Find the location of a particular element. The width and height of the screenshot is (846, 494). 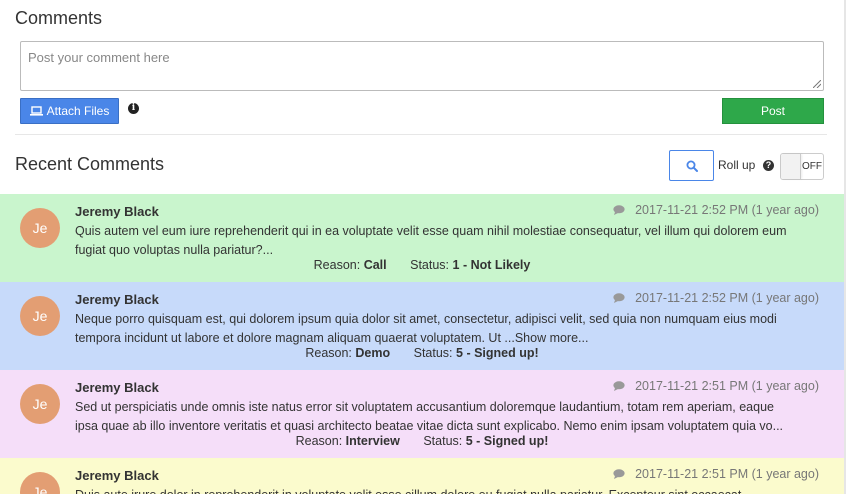

comment-footer: Reason: Interview Status: 5 - Signed up! is located at coordinates (422, 441).